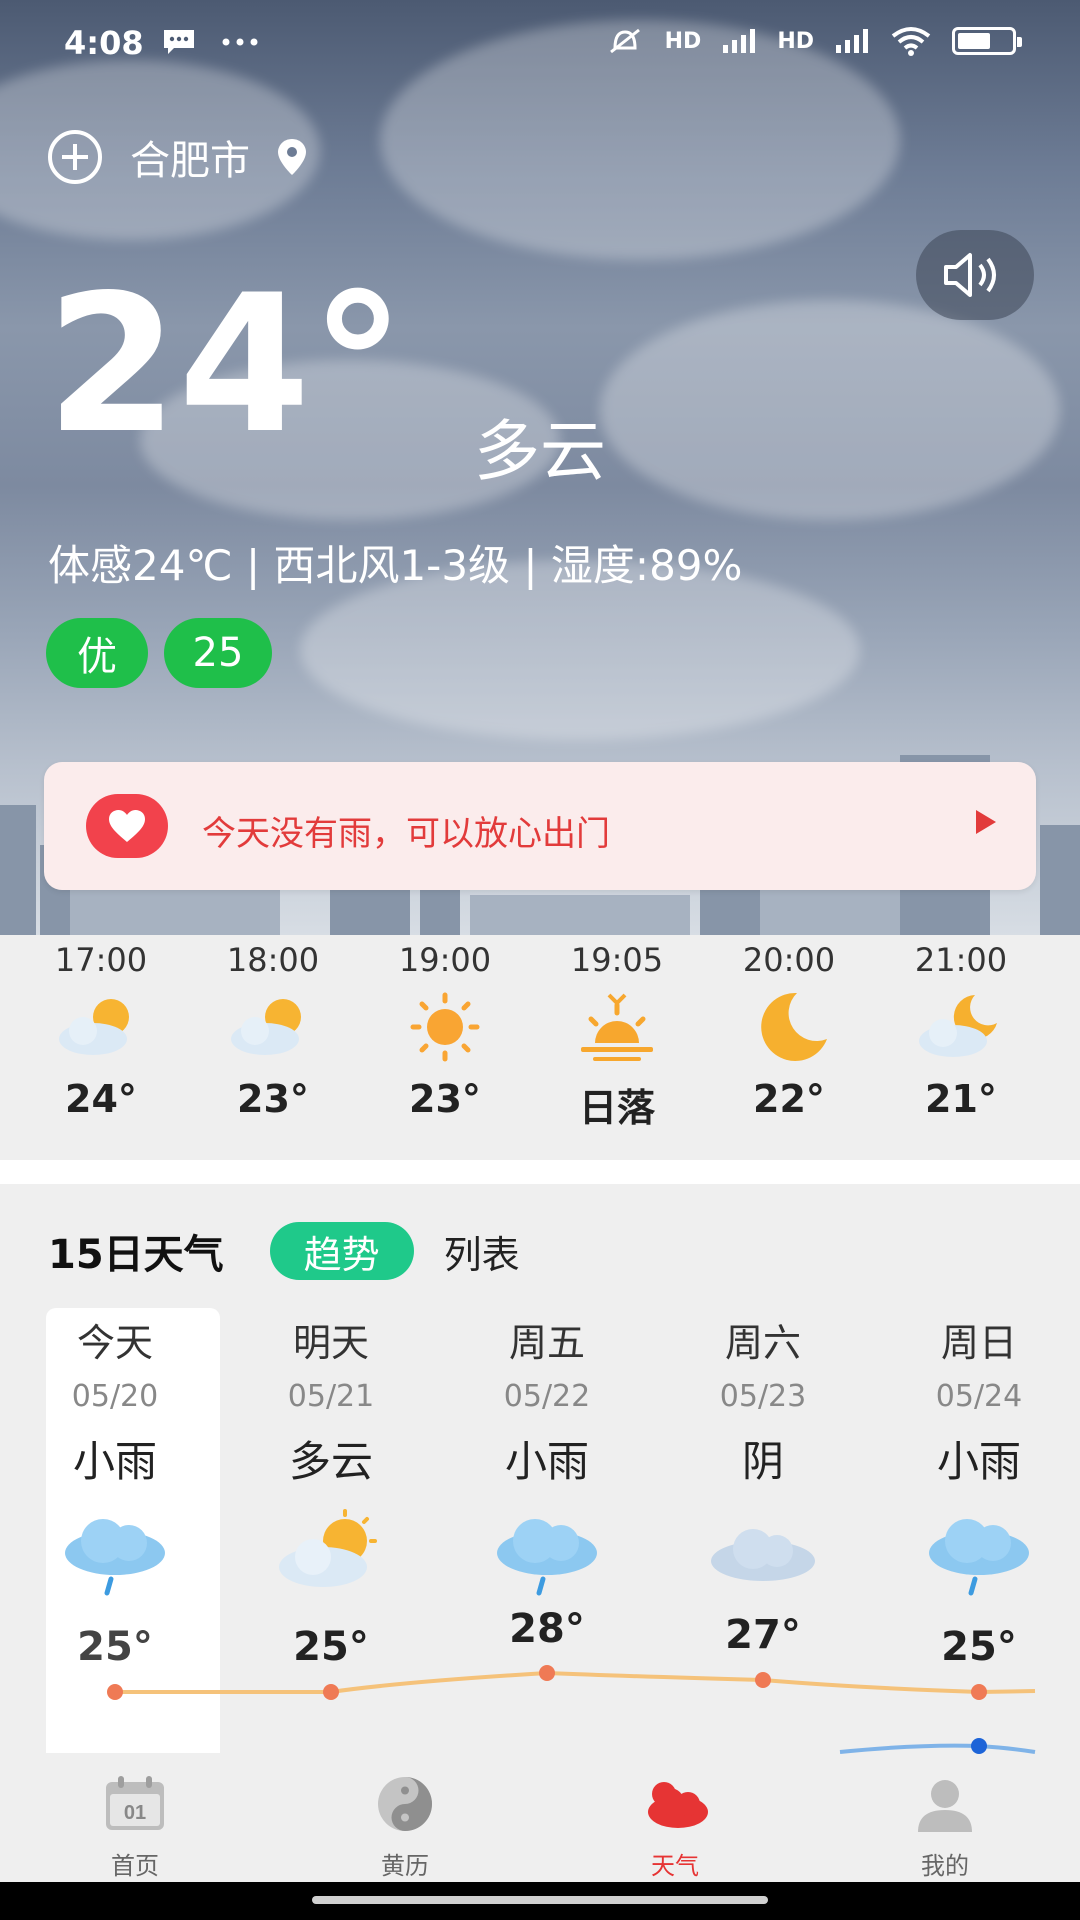  What do you see at coordinates (405, 1804) in the screenshot?
I see `yin-yang-icon` at bounding box center [405, 1804].